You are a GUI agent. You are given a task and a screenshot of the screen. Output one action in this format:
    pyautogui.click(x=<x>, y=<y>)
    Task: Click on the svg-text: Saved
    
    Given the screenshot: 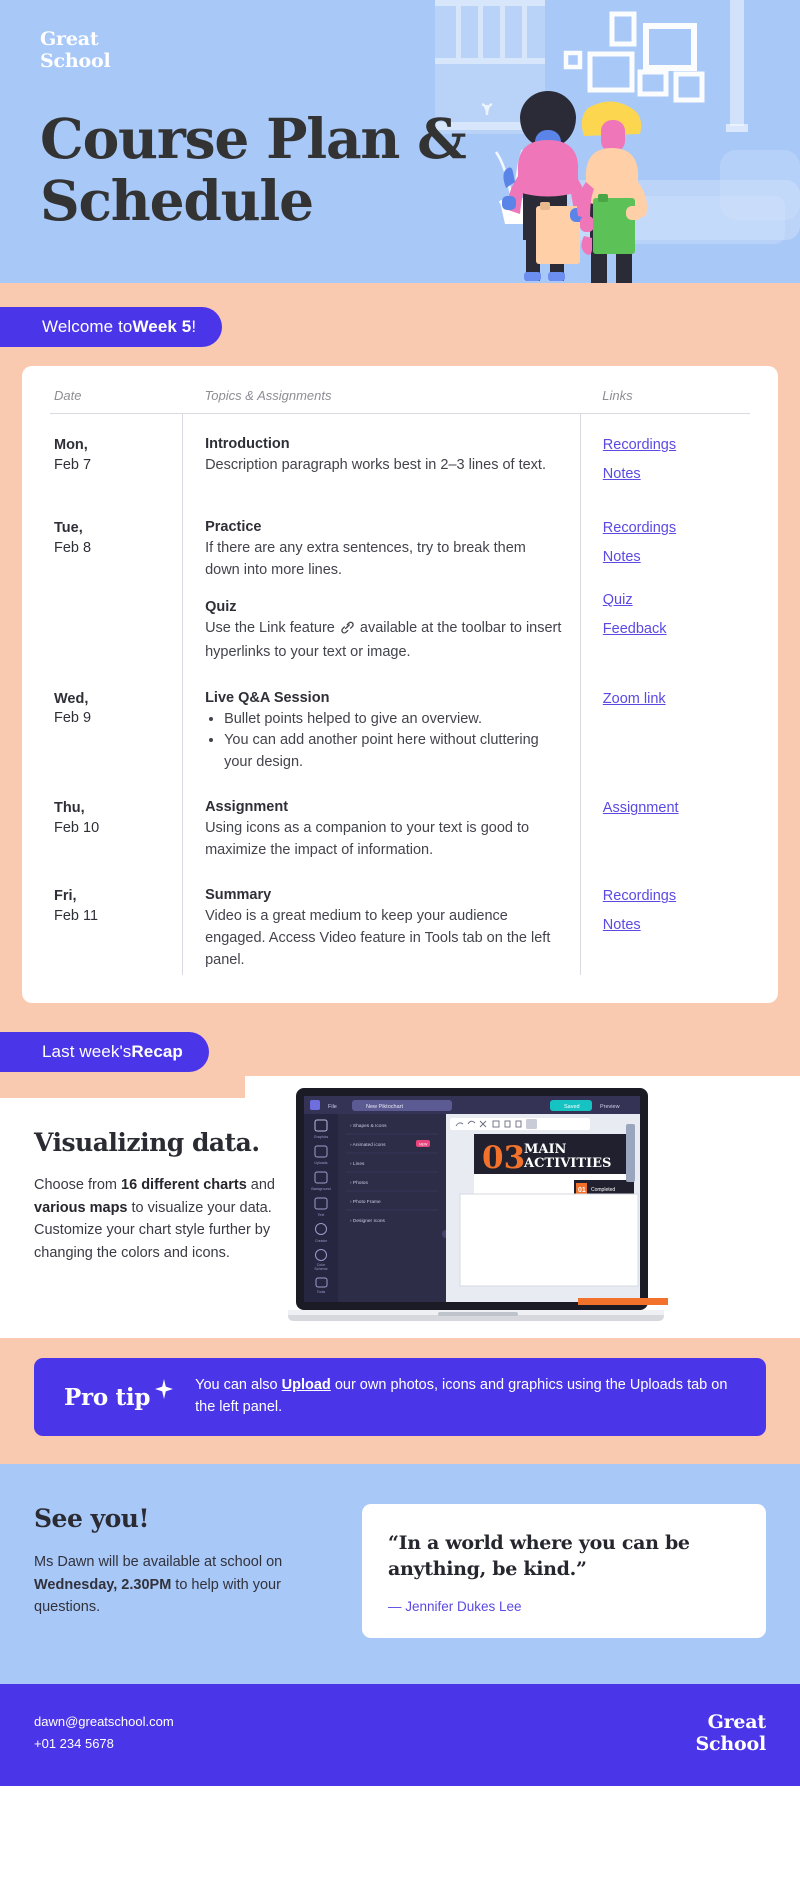 What is the action you would take?
    pyautogui.click(x=572, y=1107)
    